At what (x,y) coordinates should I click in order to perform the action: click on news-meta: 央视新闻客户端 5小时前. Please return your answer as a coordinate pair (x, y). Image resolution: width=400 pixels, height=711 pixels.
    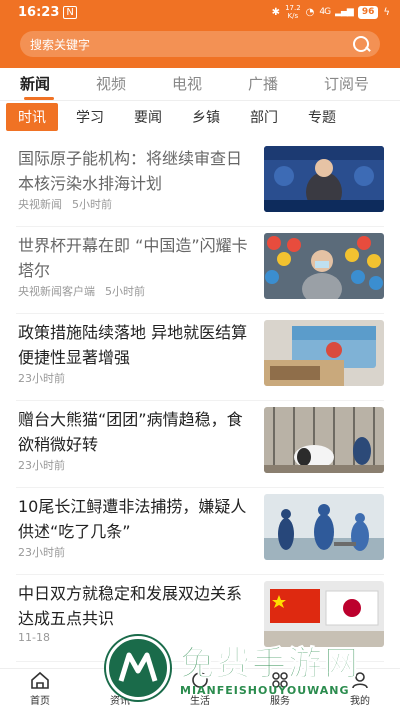
    Looking at the image, I should click on (81, 291).